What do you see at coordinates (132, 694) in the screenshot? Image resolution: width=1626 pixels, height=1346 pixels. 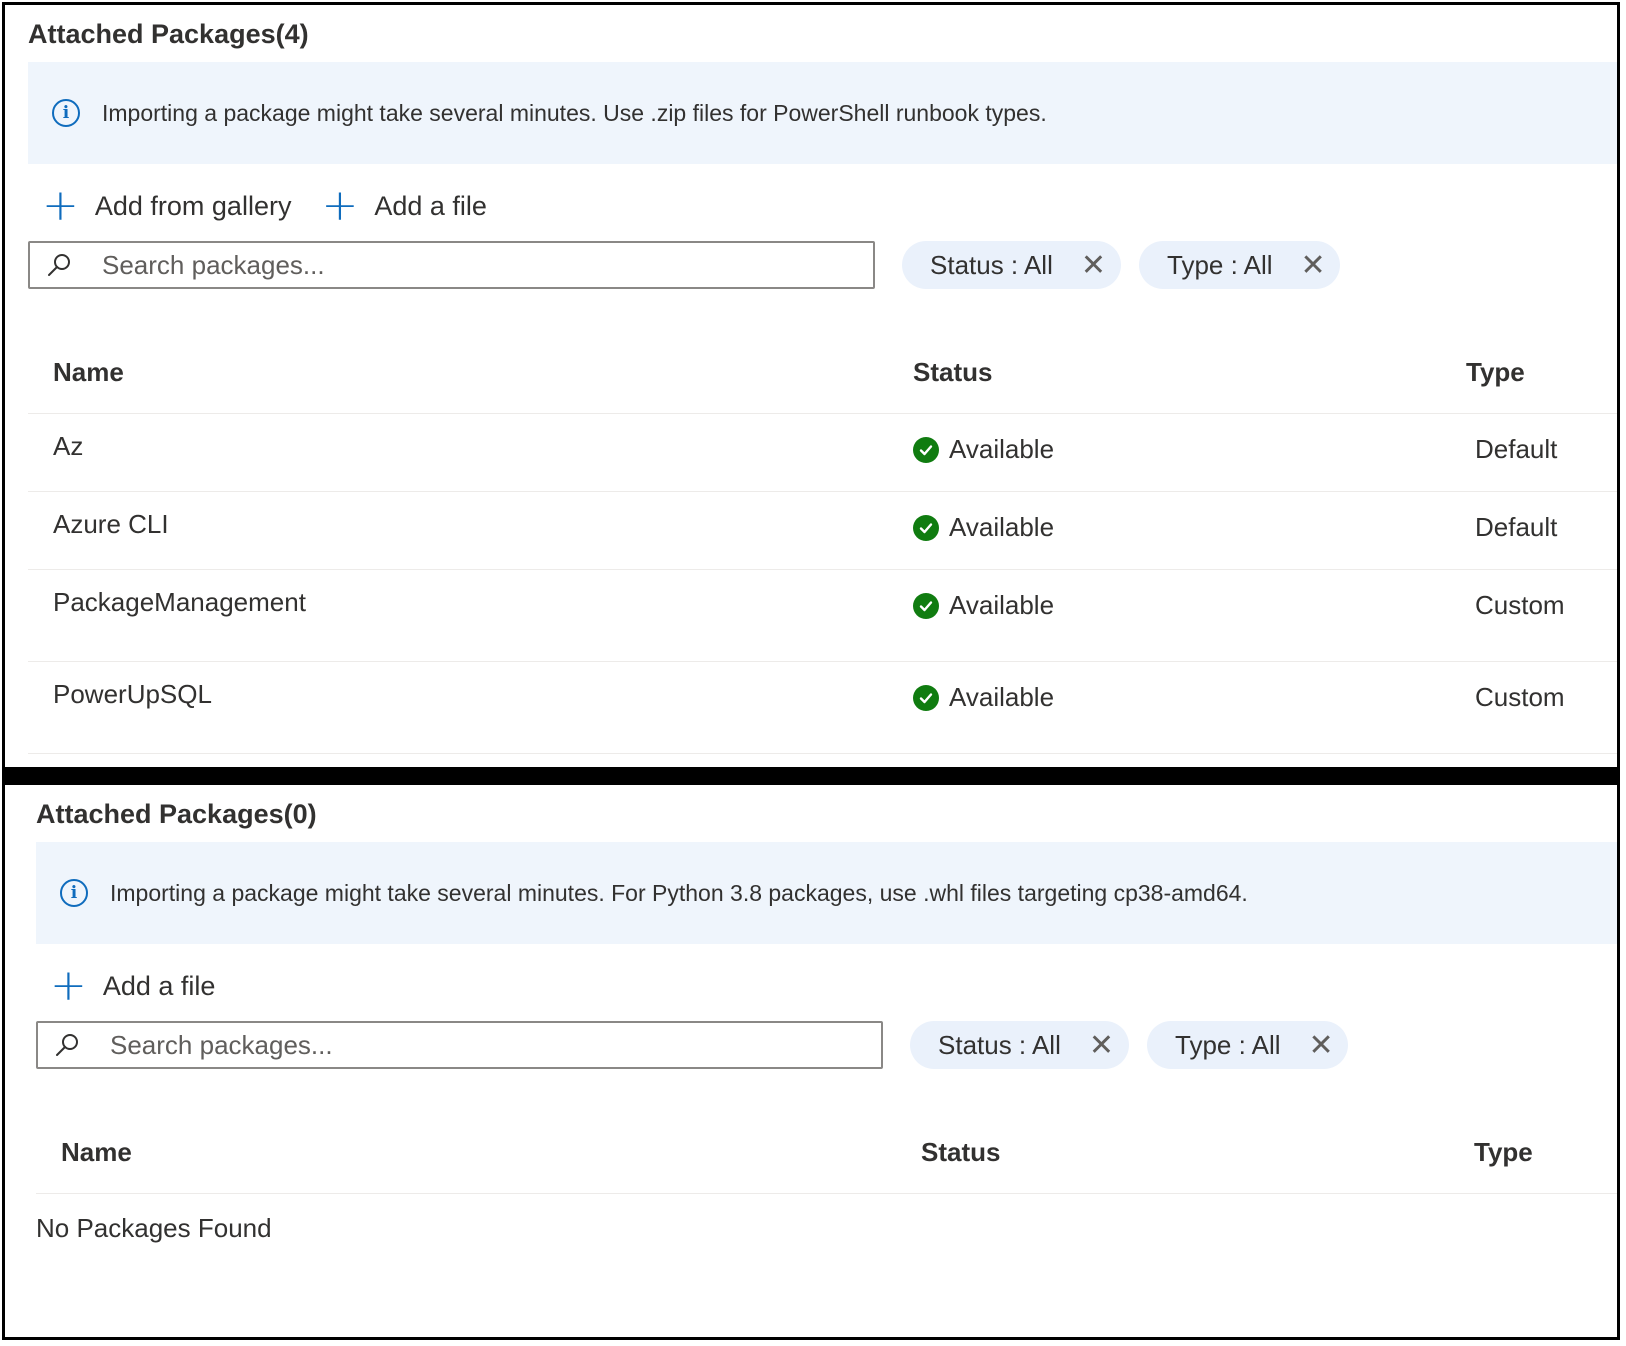 I see `package-name: PowerUpSQL` at bounding box center [132, 694].